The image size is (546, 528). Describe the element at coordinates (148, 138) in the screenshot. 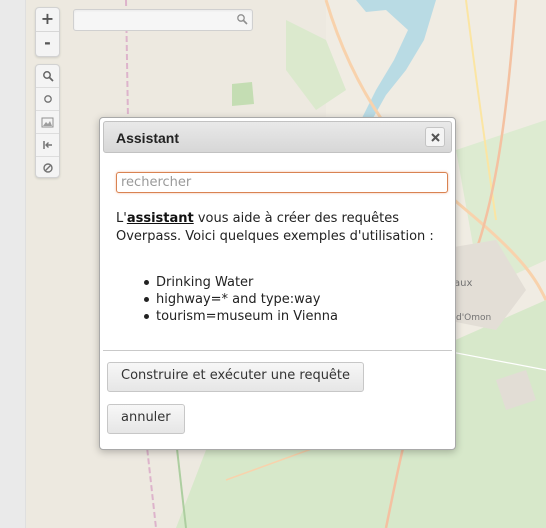

I see `dialog-title: Assistant` at that location.